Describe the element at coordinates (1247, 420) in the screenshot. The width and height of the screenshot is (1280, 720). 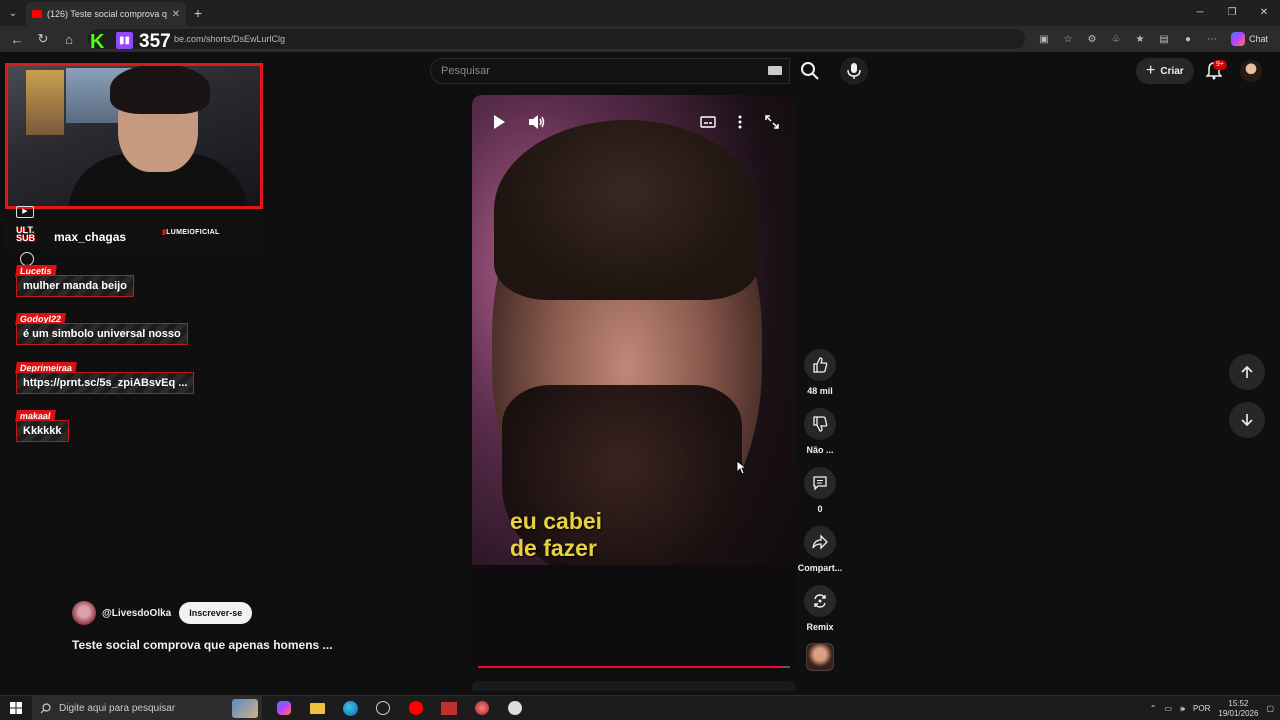
I see `next-short-button` at that location.